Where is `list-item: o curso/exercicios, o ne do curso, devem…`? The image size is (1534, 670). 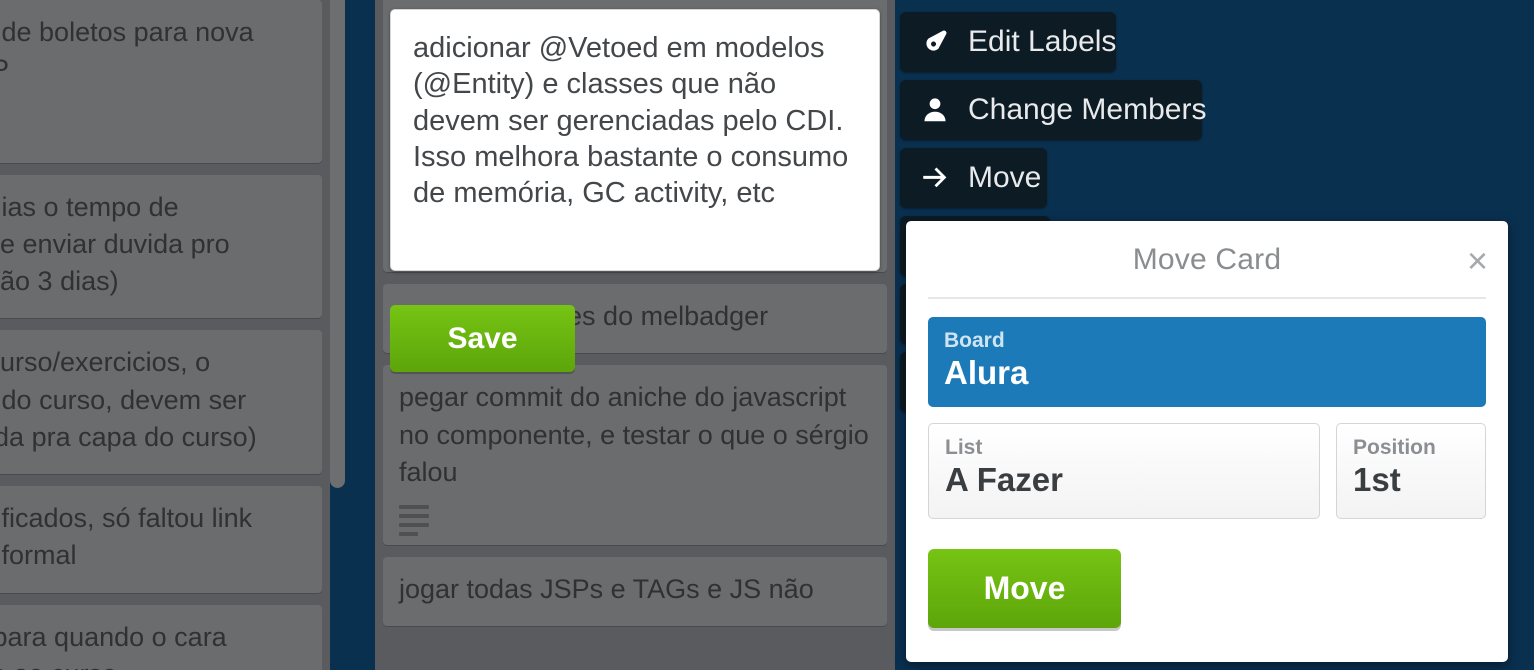
list-item: o curso/exercicios, o ne do curso, devem… is located at coordinates (161, 402).